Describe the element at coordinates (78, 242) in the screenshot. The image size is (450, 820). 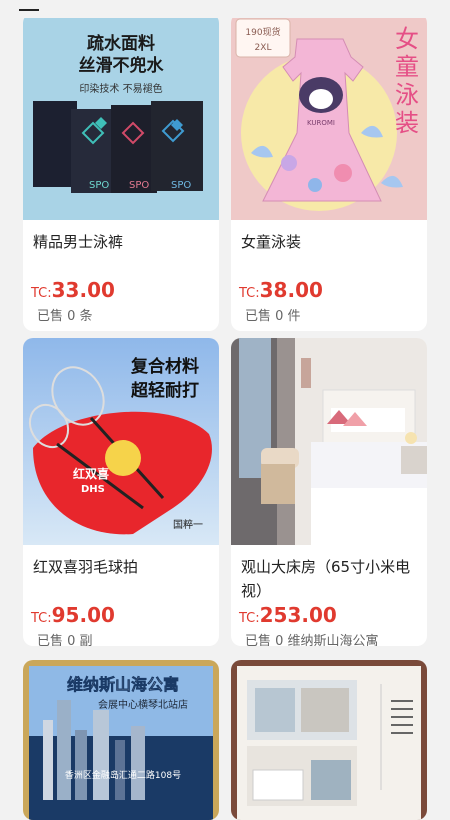
I see `product-name: 精品男士泳裤` at that location.